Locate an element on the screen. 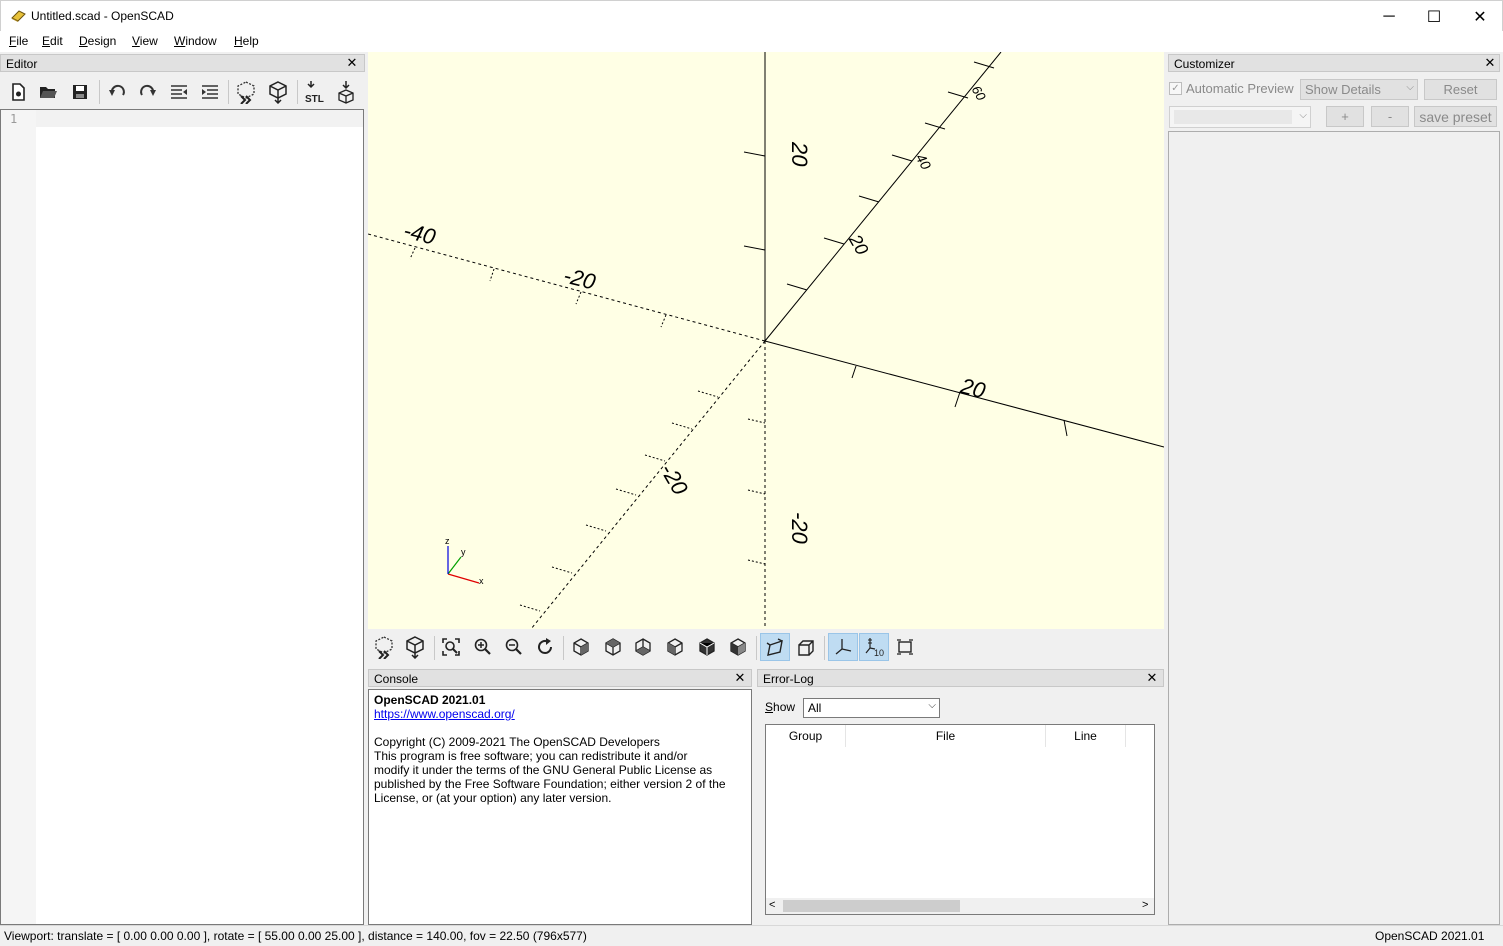 The image size is (1503, 946). title-bar: Untitled.scad - OpenSCAD ─ ☐ ✕ is located at coordinates (751, 15).